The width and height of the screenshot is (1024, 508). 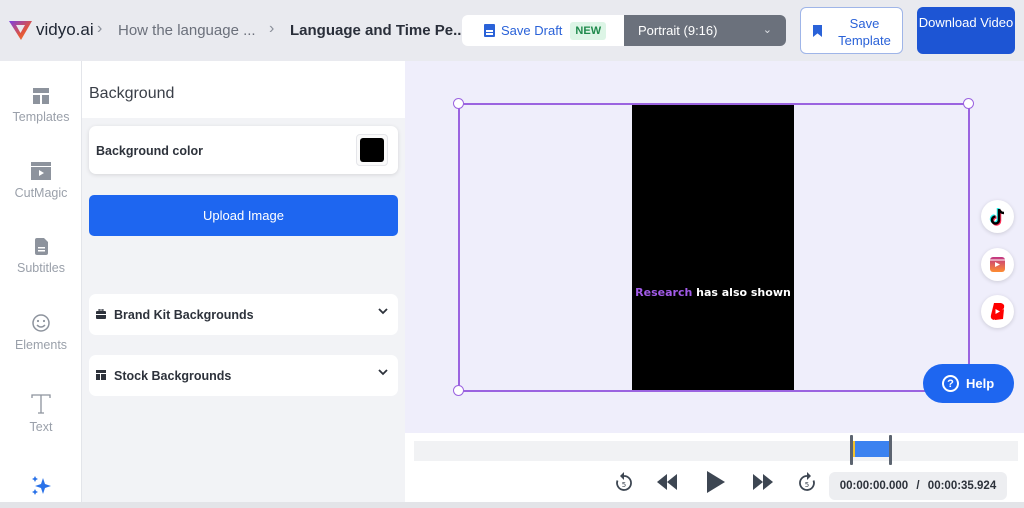 What do you see at coordinates (667, 482) in the screenshot?
I see `skip-back-button` at bounding box center [667, 482].